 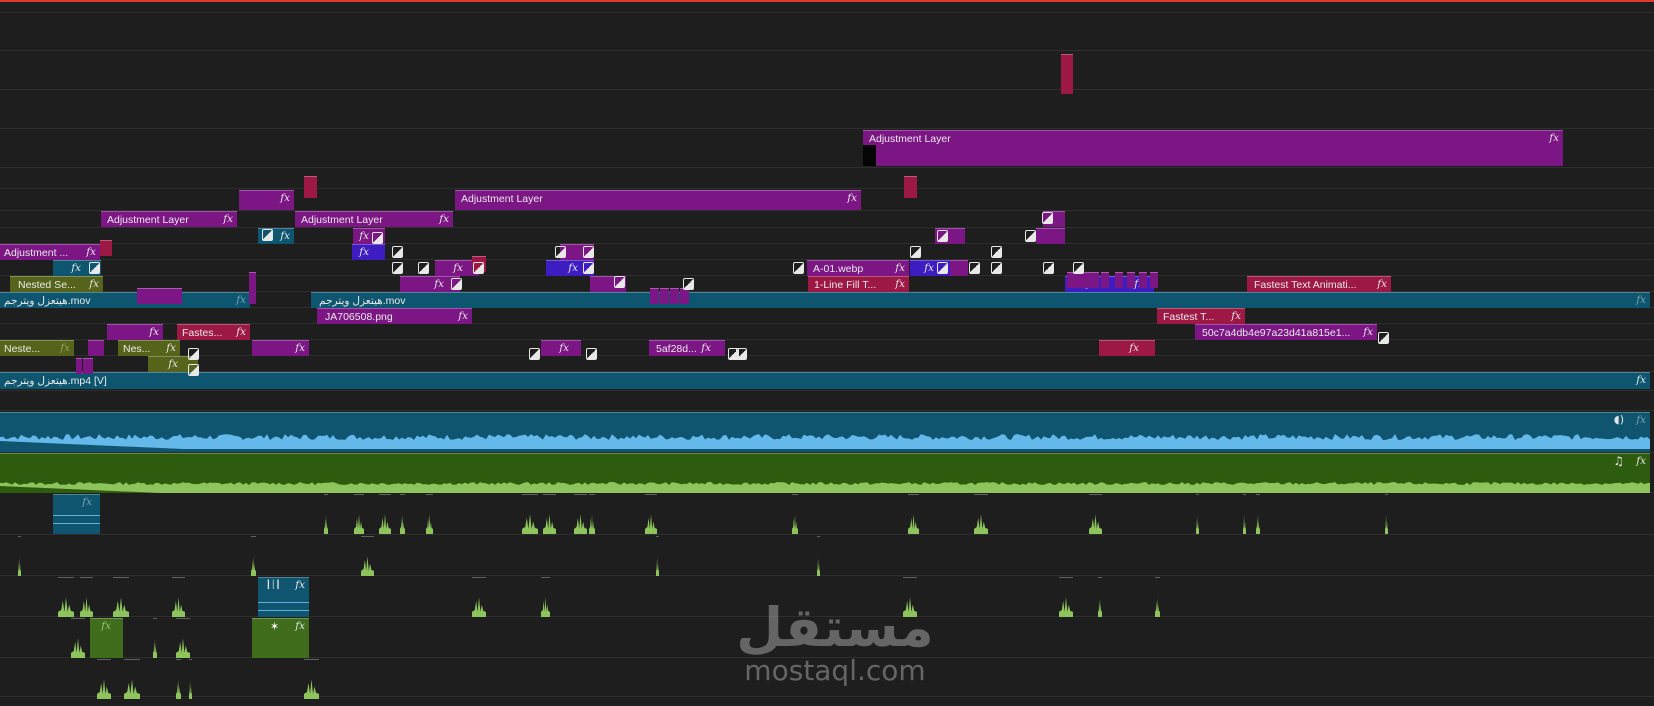 I want to click on clip: JA706508.png fx, so click(x=394, y=316).